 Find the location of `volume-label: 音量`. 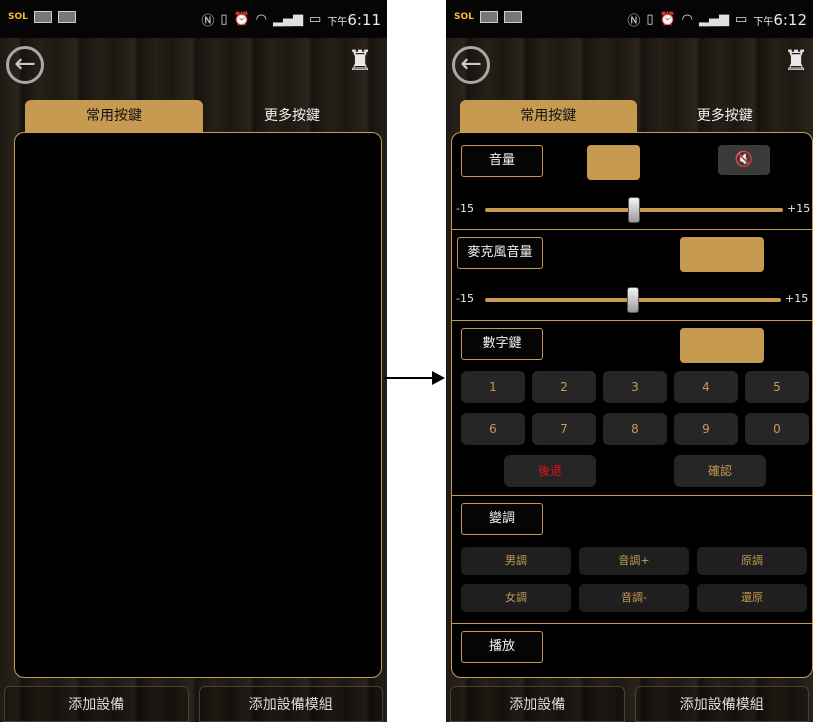

volume-label: 音量 is located at coordinates (502, 161).